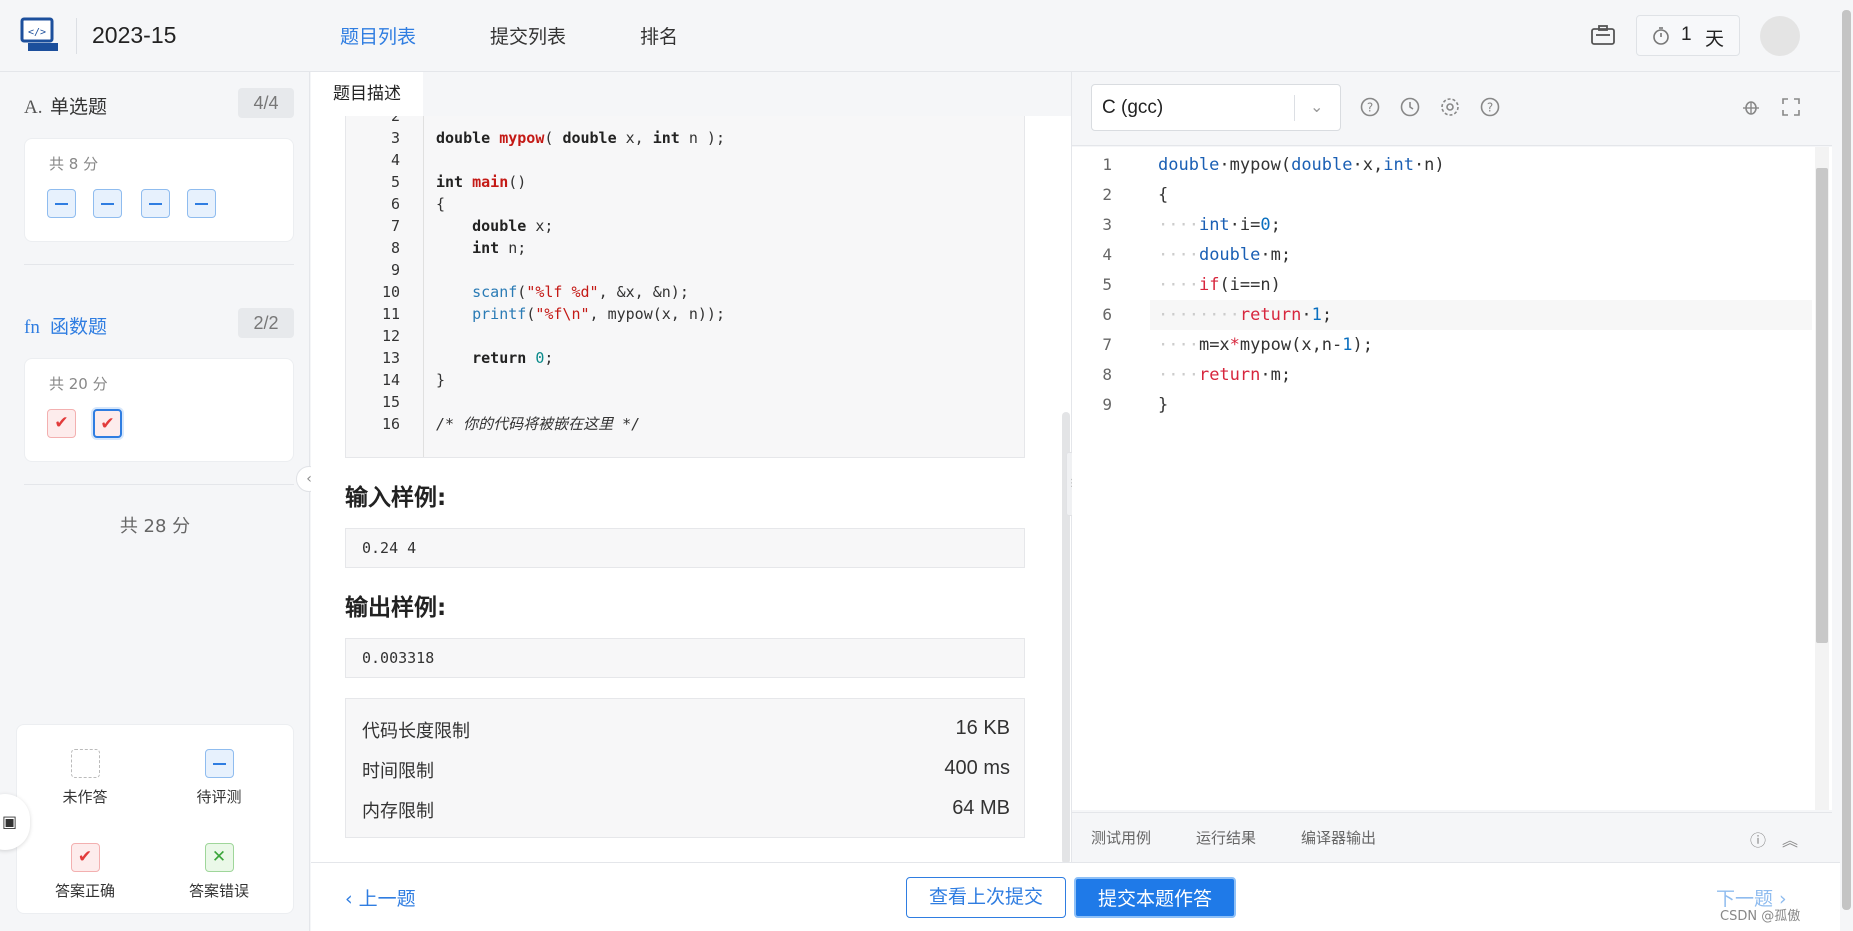 This screenshot has height=931, width=1853. I want to click on cross-icon: ✕, so click(219, 857).